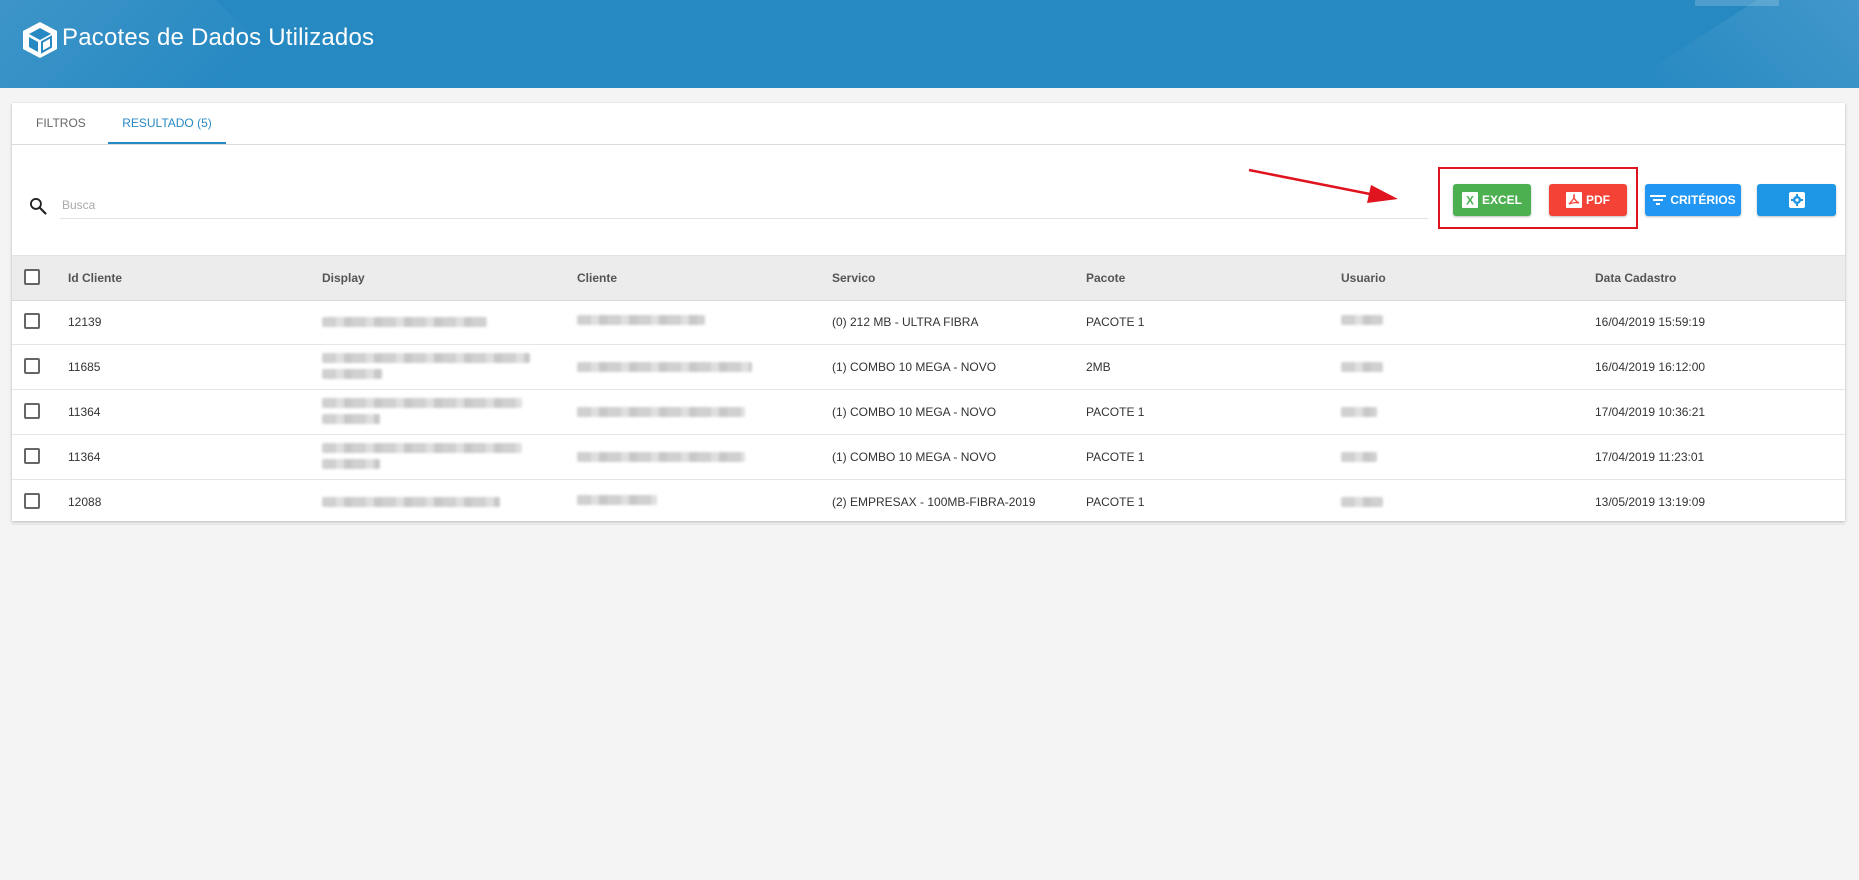  Describe the element at coordinates (1650, 412) in the screenshot. I see `cell-data-cadastro: 17/04/2019 10:36:21` at that location.